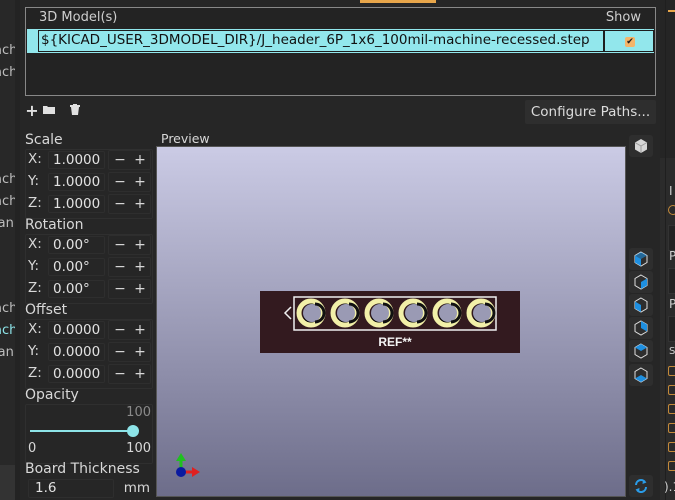 The width and height of the screenshot is (675, 500). I want to click on view-front-button, so click(641, 305).